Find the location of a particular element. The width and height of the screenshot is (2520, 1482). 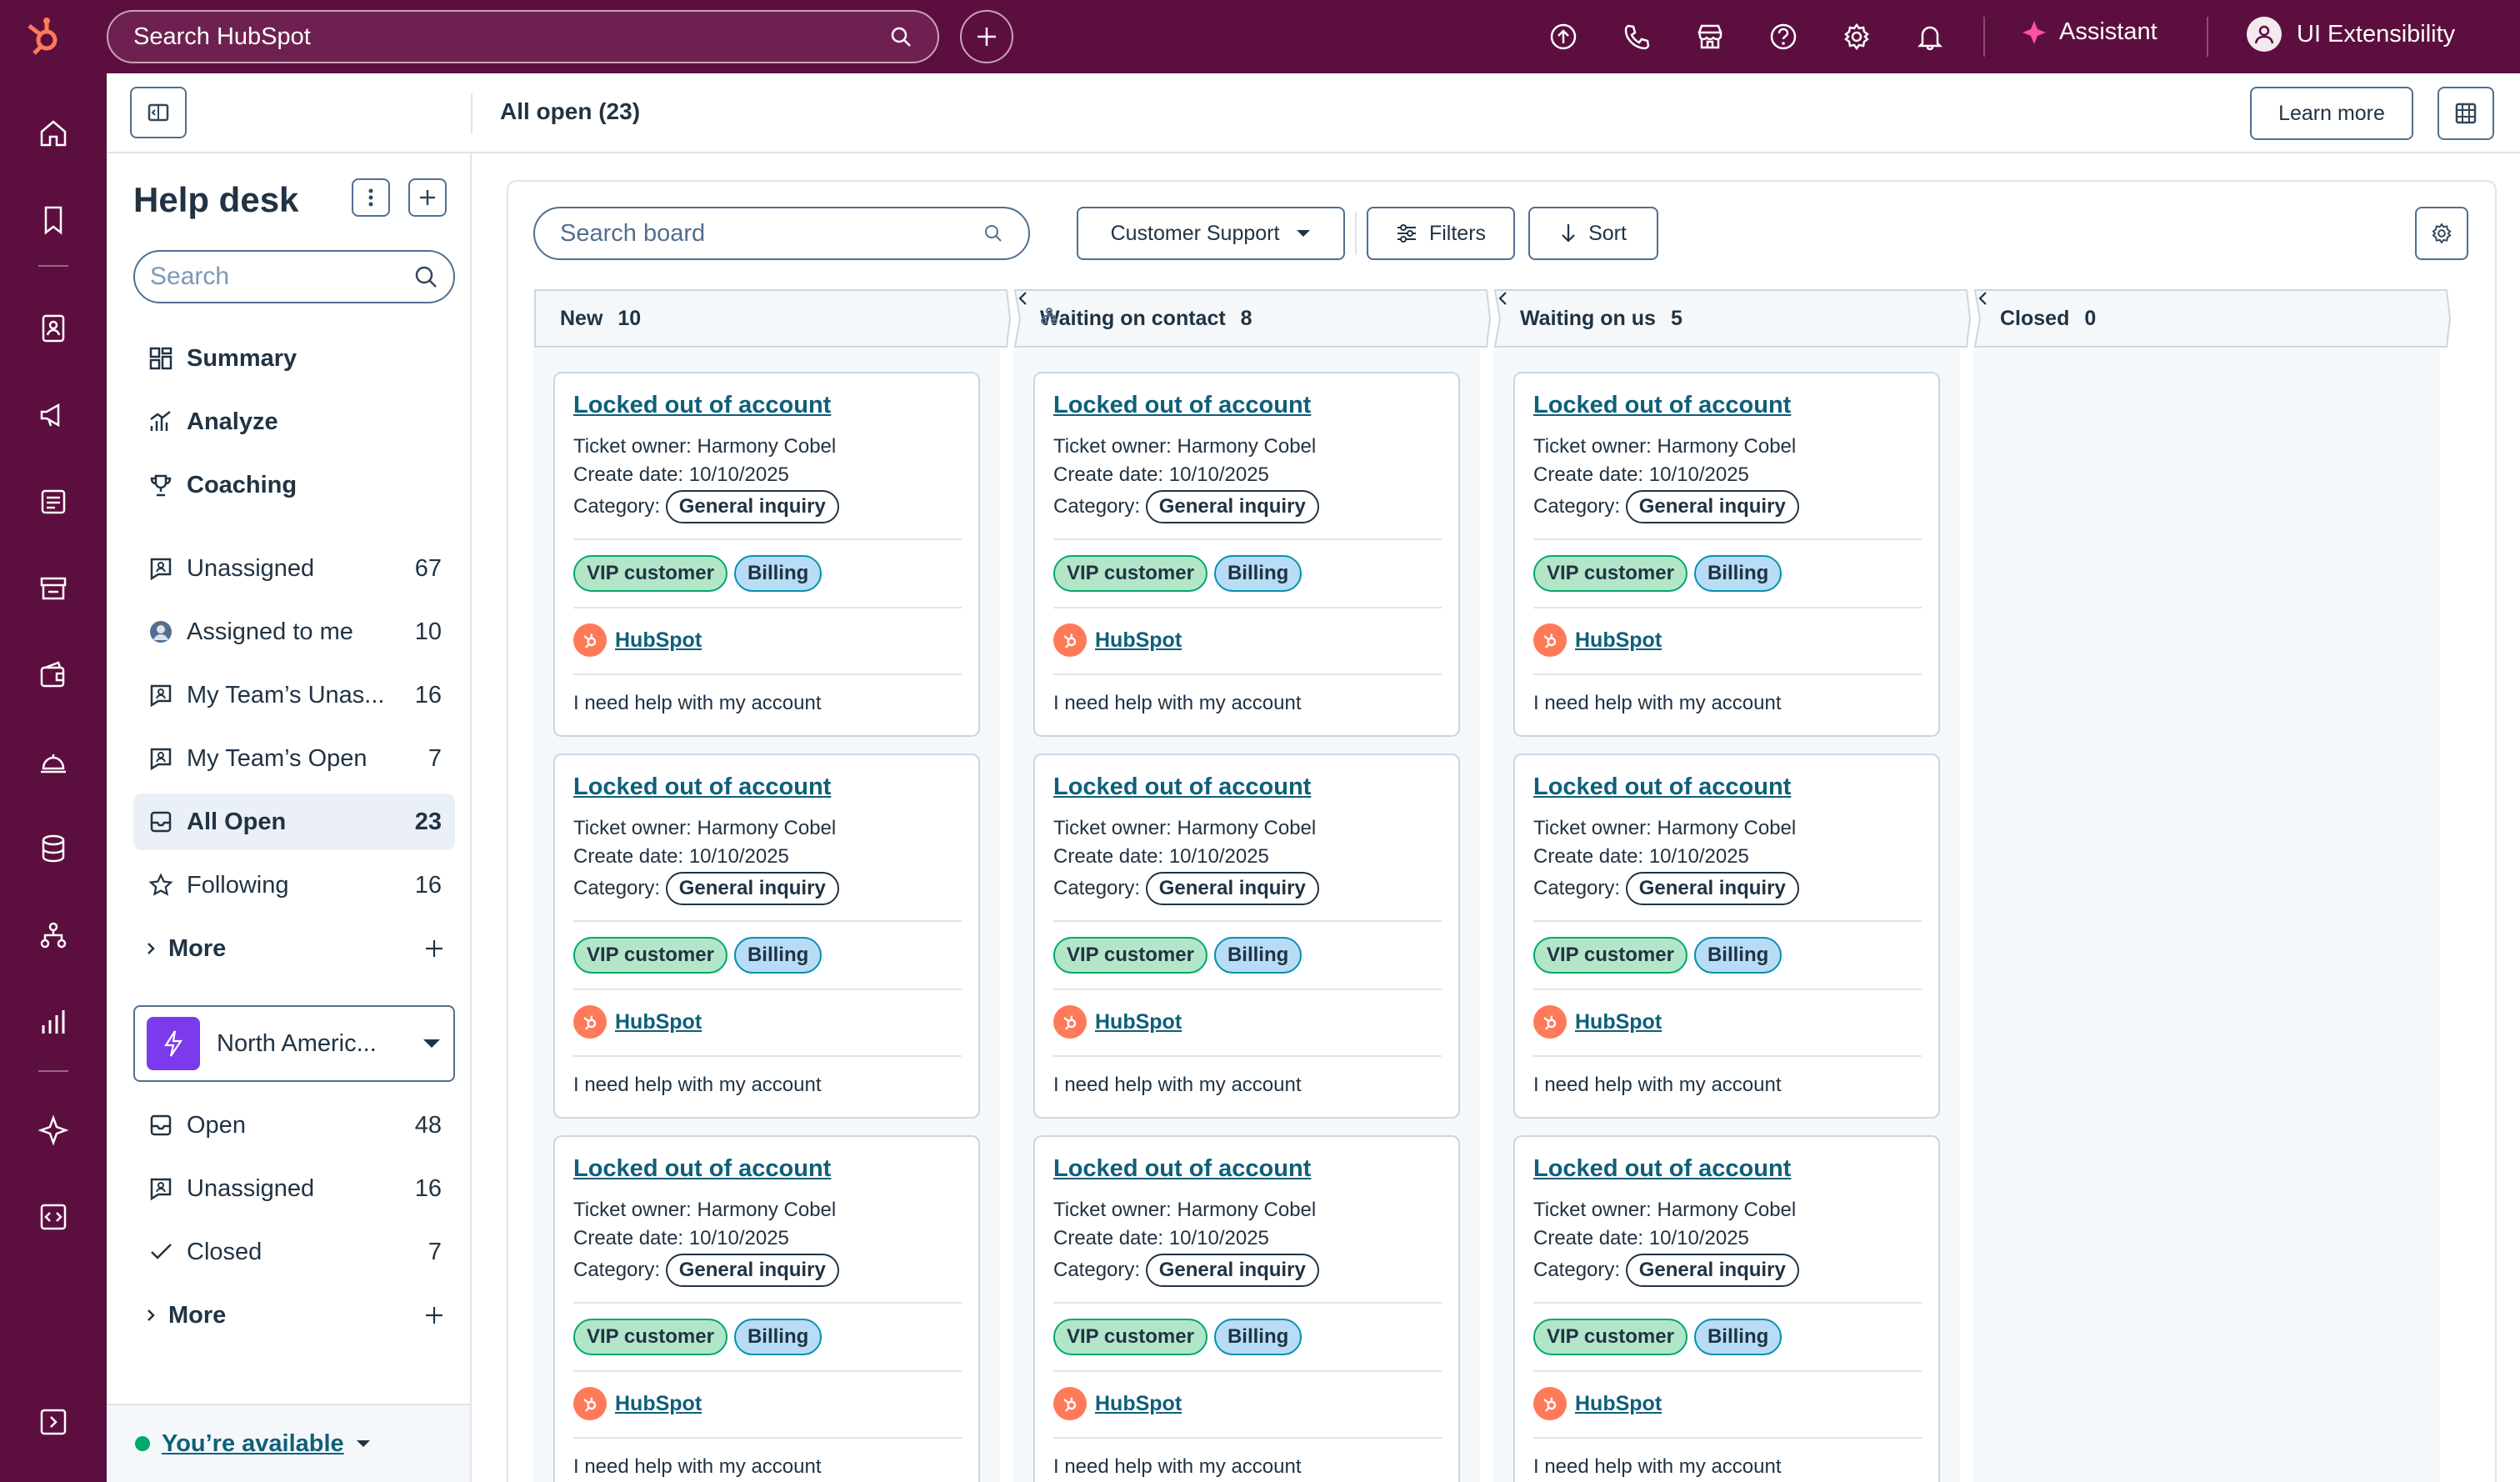

collapse-sidebar-button is located at coordinates (158, 113).